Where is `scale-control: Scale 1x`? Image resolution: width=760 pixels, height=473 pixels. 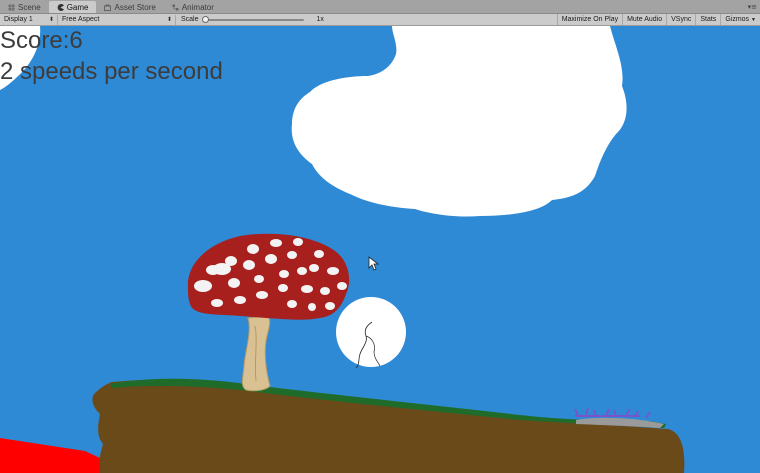
scale-control: Scale 1x is located at coordinates (250, 19).